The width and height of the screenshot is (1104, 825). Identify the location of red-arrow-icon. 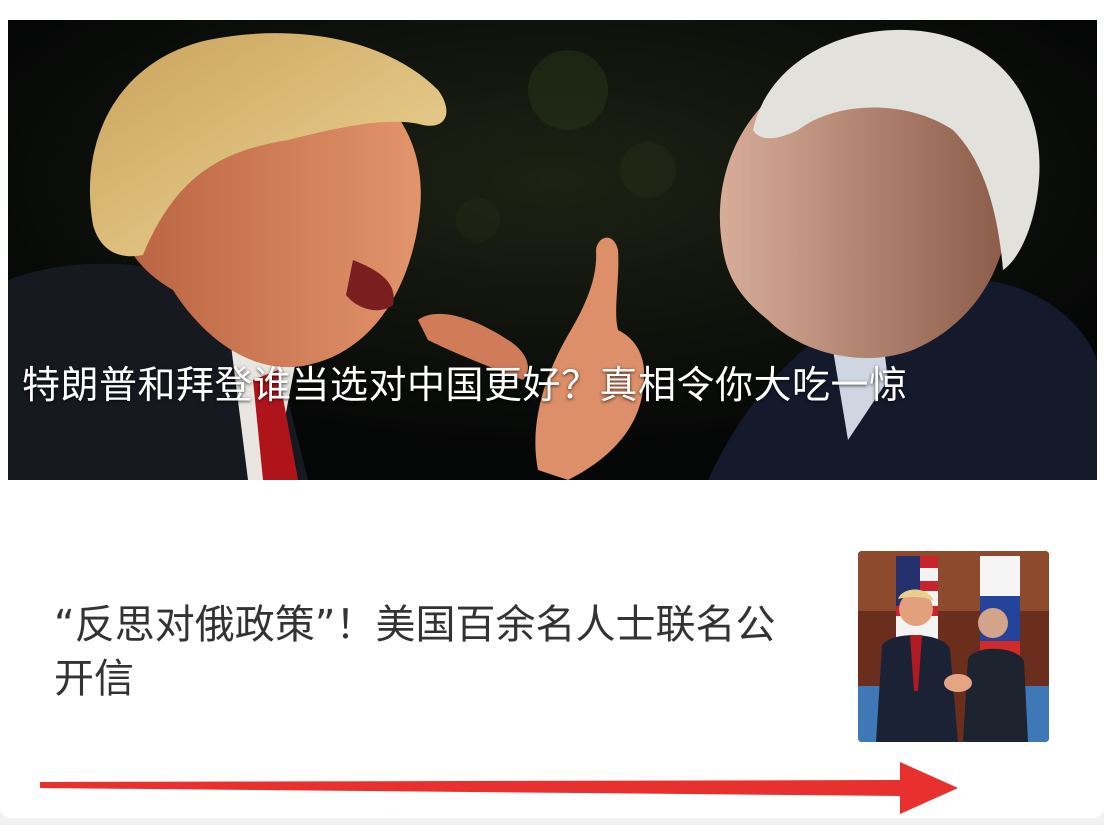
(499, 788).